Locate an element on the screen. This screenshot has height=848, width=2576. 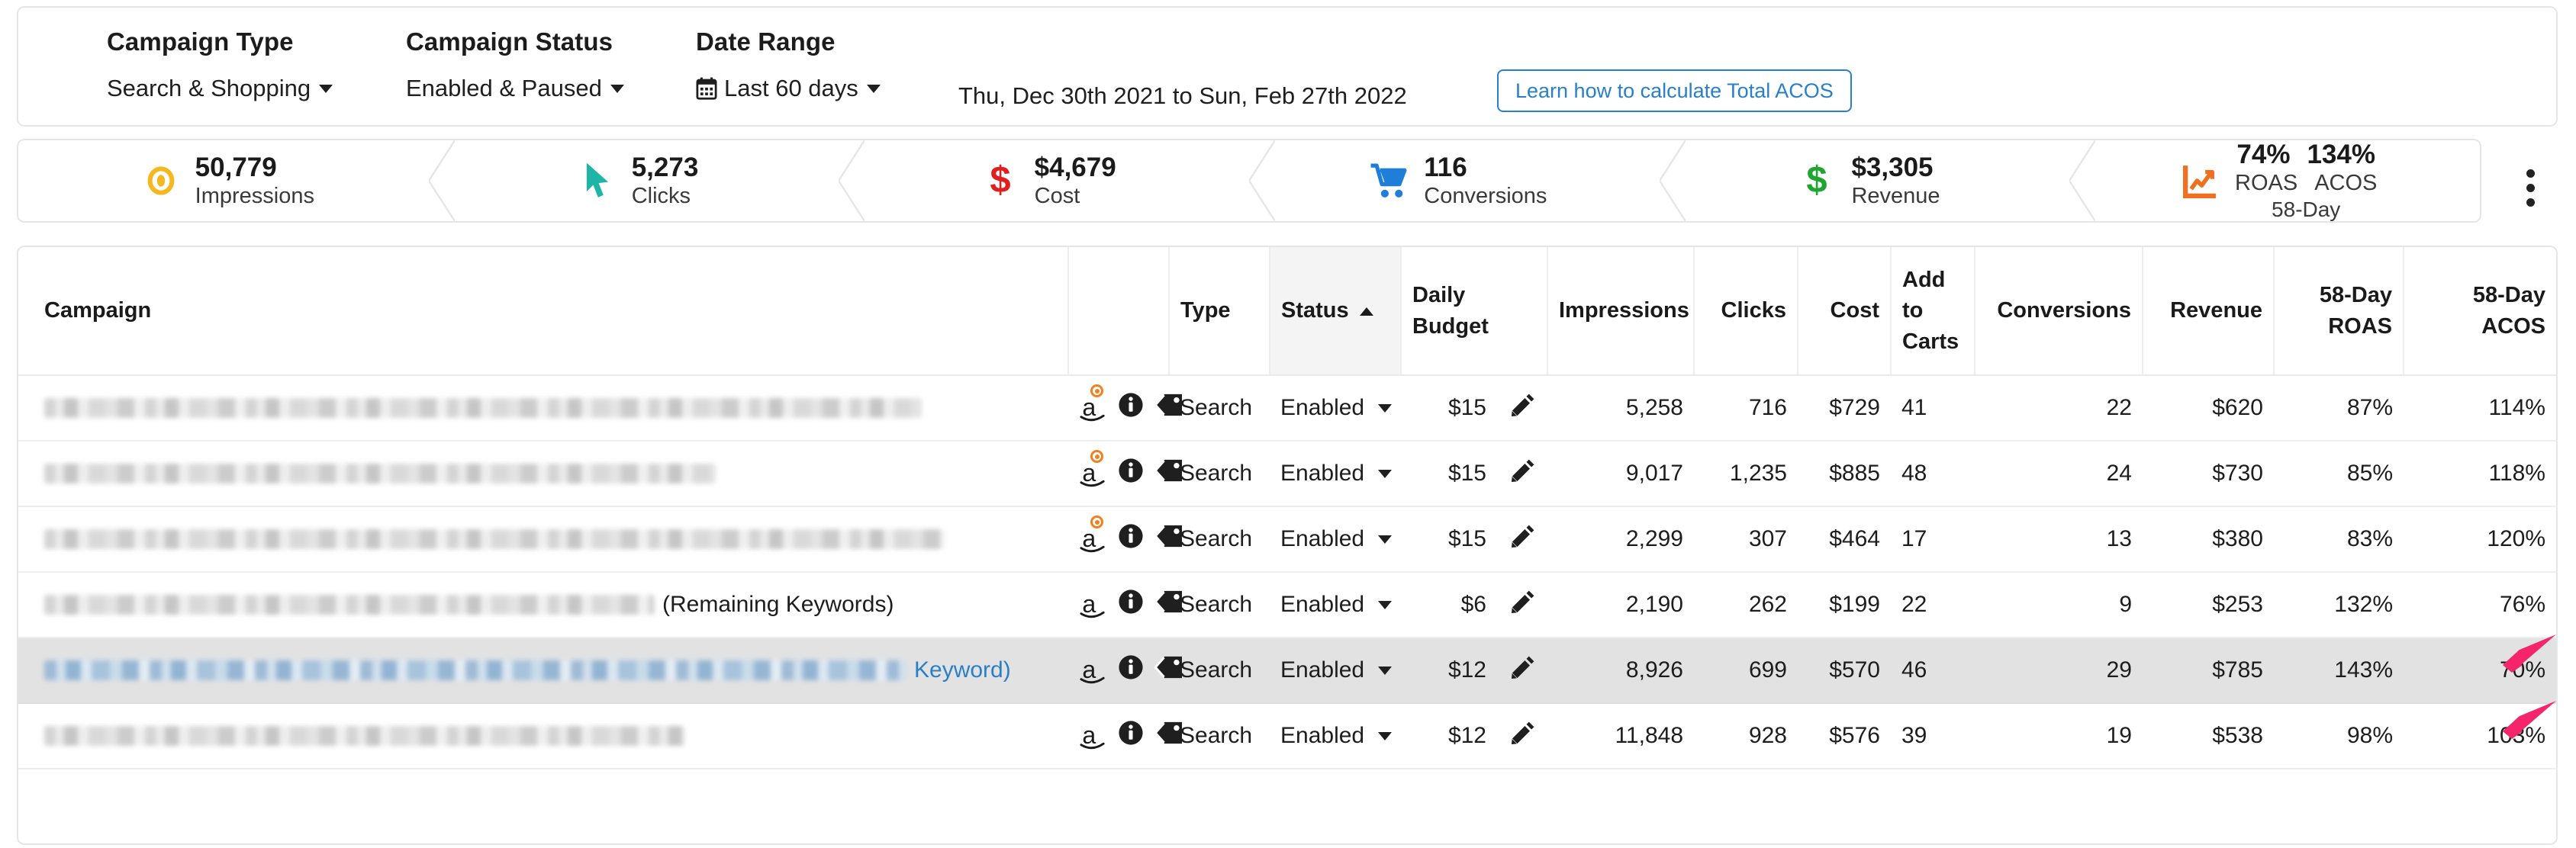
kpi-value: 50,779 is located at coordinates (236, 167).